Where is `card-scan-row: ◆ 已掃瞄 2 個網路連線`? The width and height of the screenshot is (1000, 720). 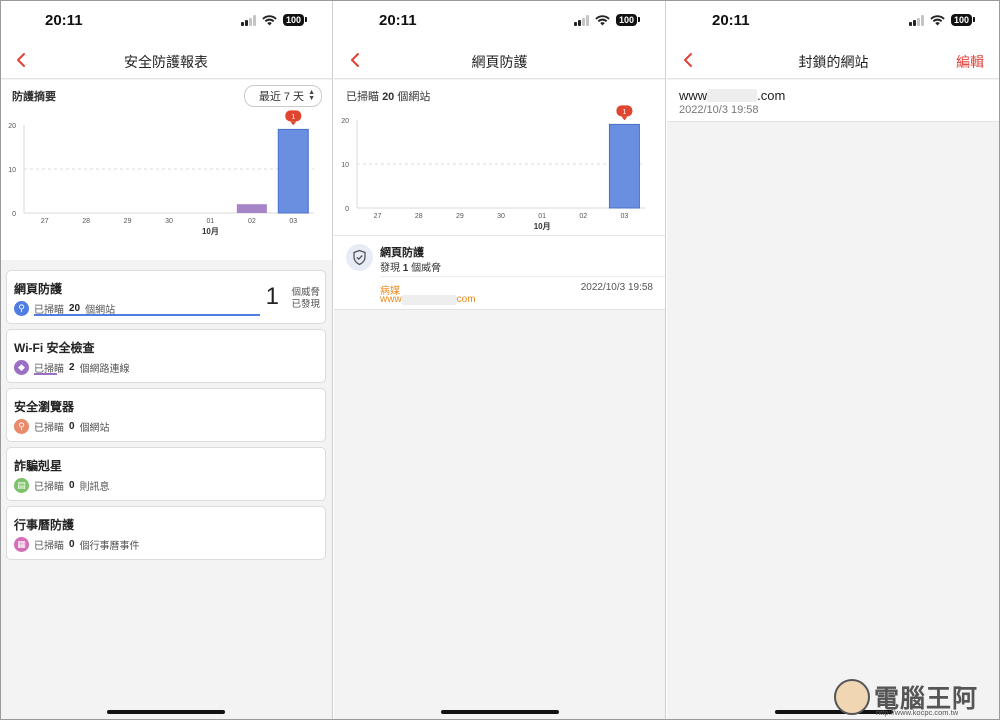
card-scan-row: ◆ 已掃瞄 2 個網路連線 is located at coordinates (72, 367).